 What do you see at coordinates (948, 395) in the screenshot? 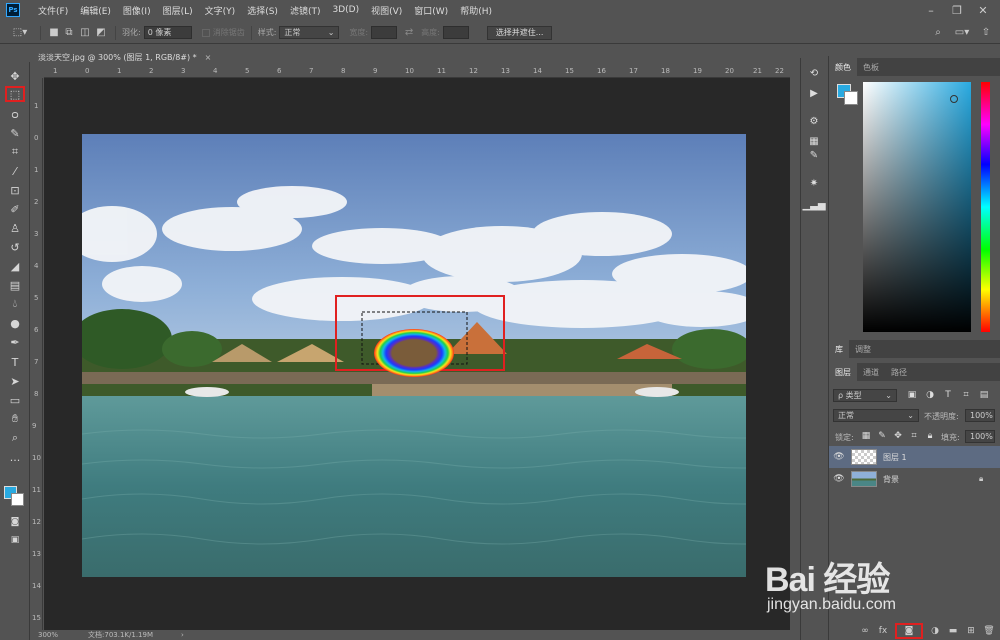
I see `filter-type-icon: T` at bounding box center [948, 395].